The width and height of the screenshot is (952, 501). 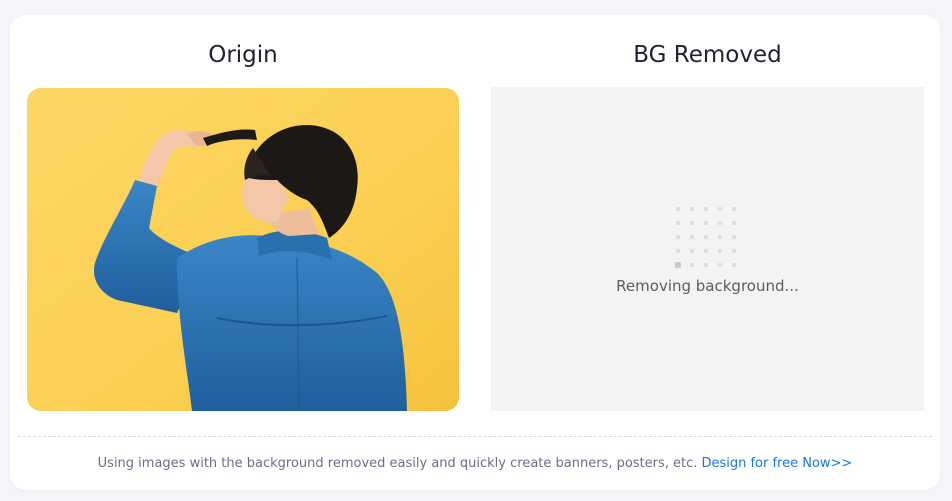 What do you see at coordinates (243, 55) in the screenshot?
I see `origin-title: Origin` at bounding box center [243, 55].